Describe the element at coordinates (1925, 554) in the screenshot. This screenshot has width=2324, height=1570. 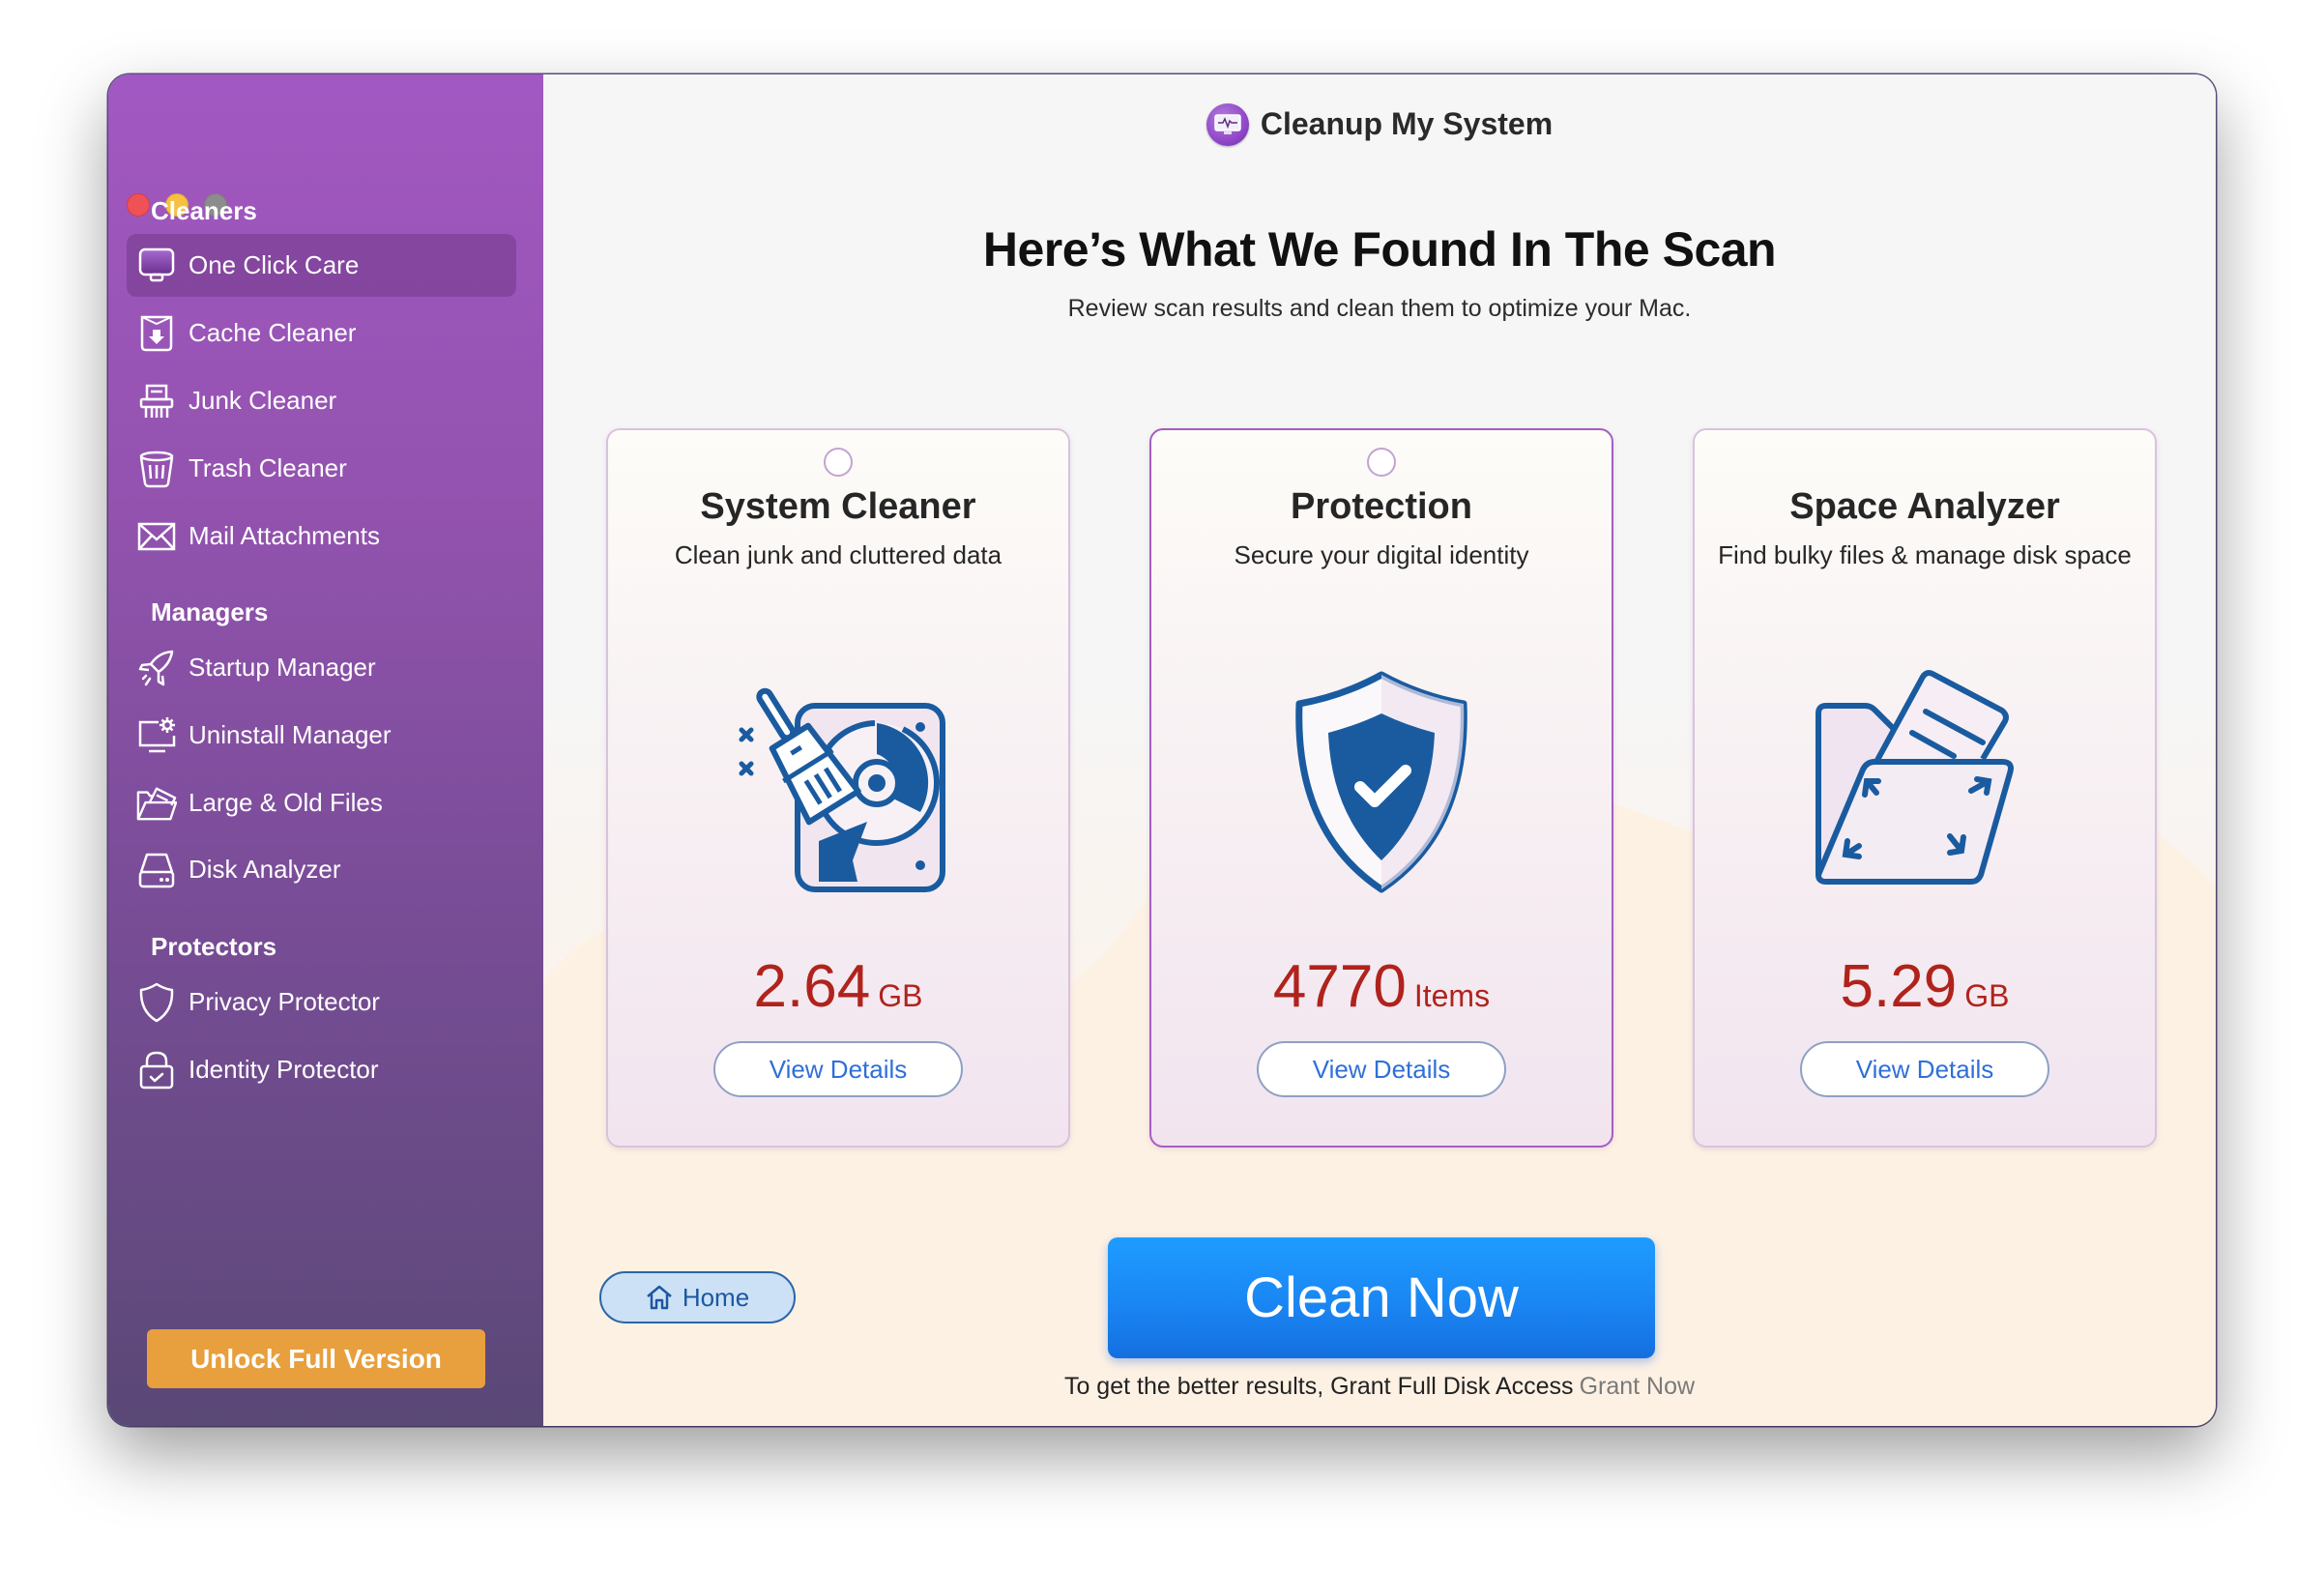
I see `card-description: Find bulky files & manage disk space` at that location.